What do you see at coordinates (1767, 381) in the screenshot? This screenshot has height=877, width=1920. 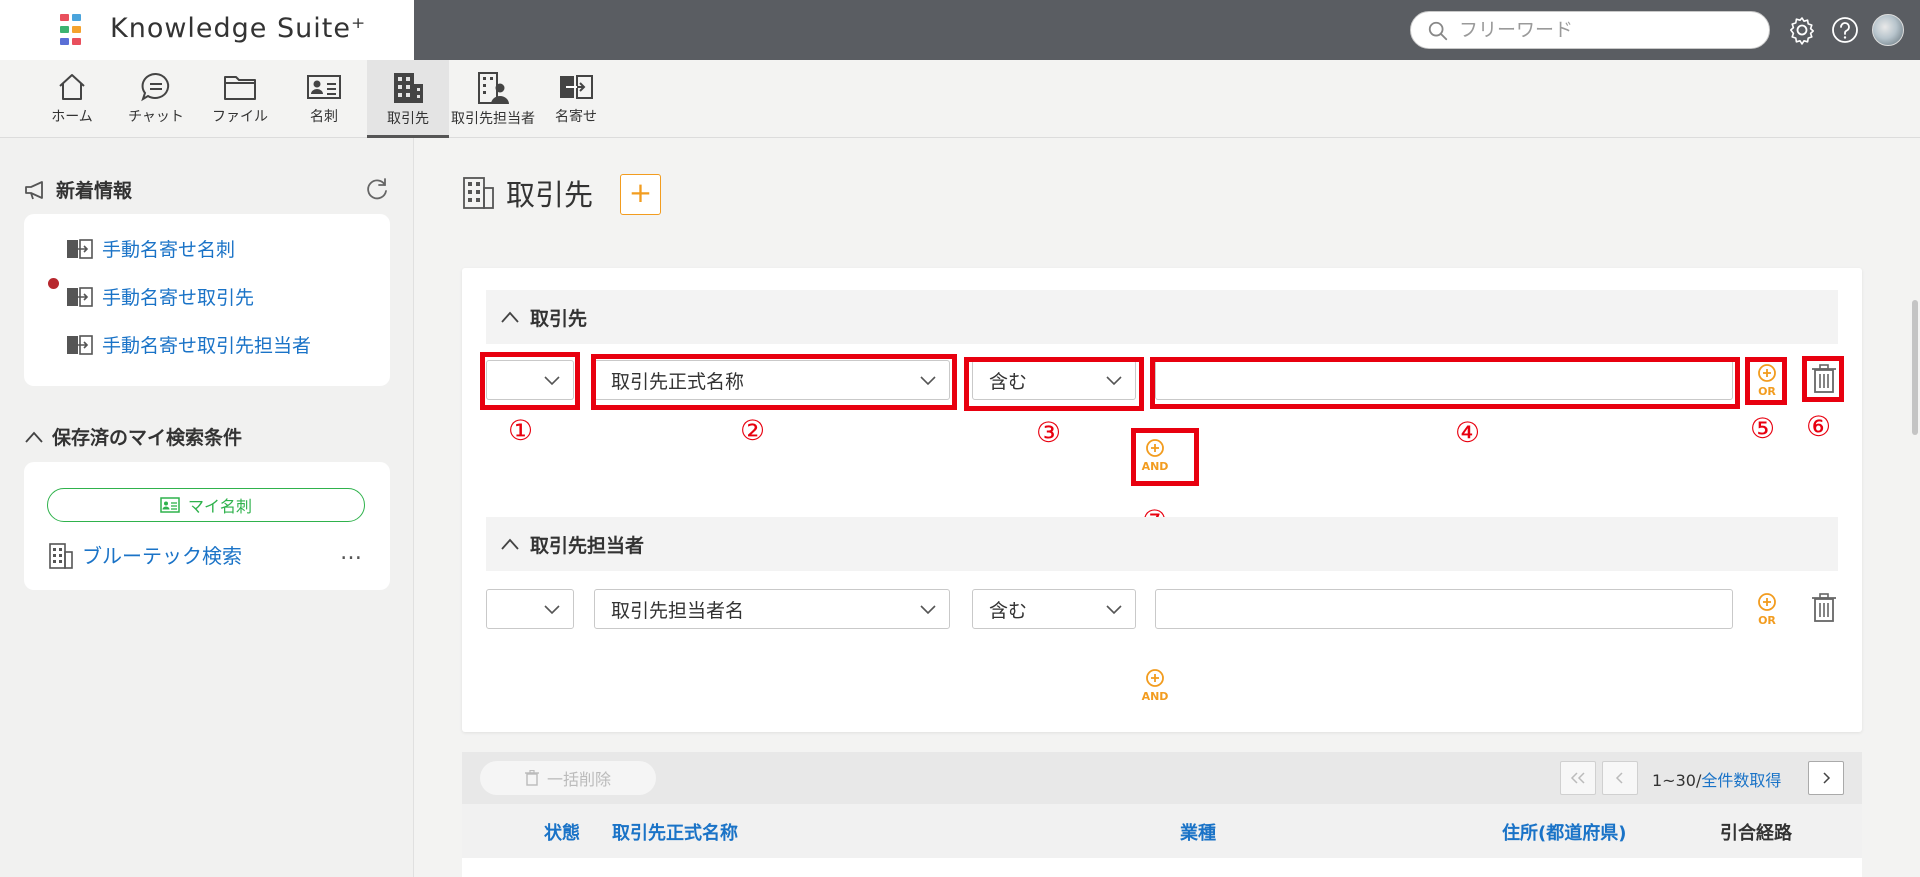 I see `add-or-condition-button-1: OR` at bounding box center [1767, 381].